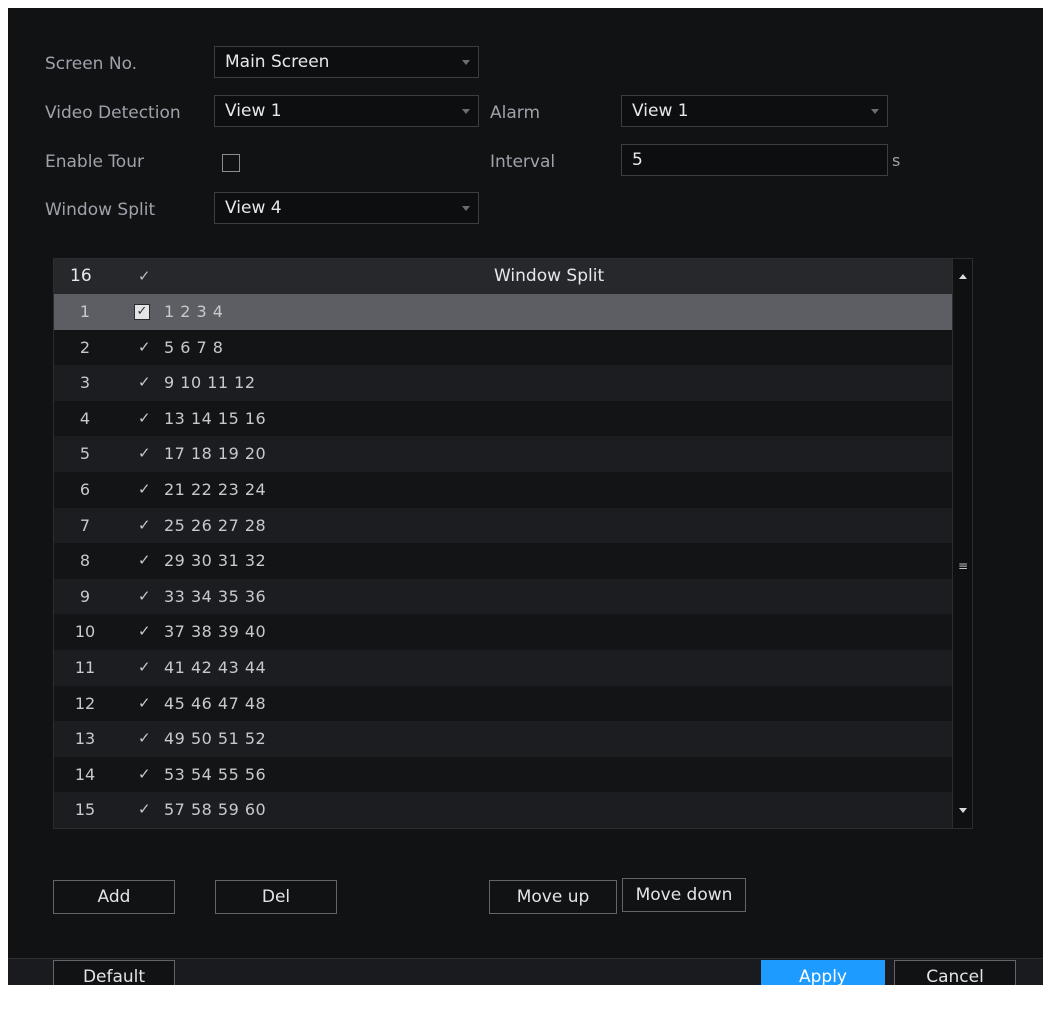 This screenshot has width=1051, height=1012. What do you see at coordinates (660, 111) in the screenshot?
I see `alarm-value: View 1` at bounding box center [660, 111].